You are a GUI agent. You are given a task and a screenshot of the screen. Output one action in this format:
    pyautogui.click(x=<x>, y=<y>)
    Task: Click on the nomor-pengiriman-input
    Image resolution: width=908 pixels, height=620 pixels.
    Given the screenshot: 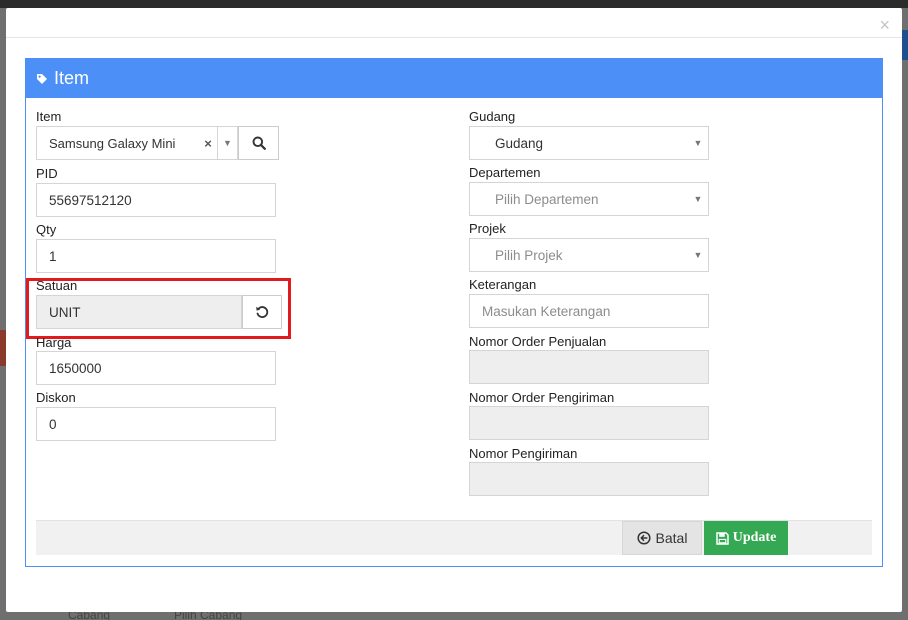 What is the action you would take?
    pyautogui.click(x=589, y=479)
    